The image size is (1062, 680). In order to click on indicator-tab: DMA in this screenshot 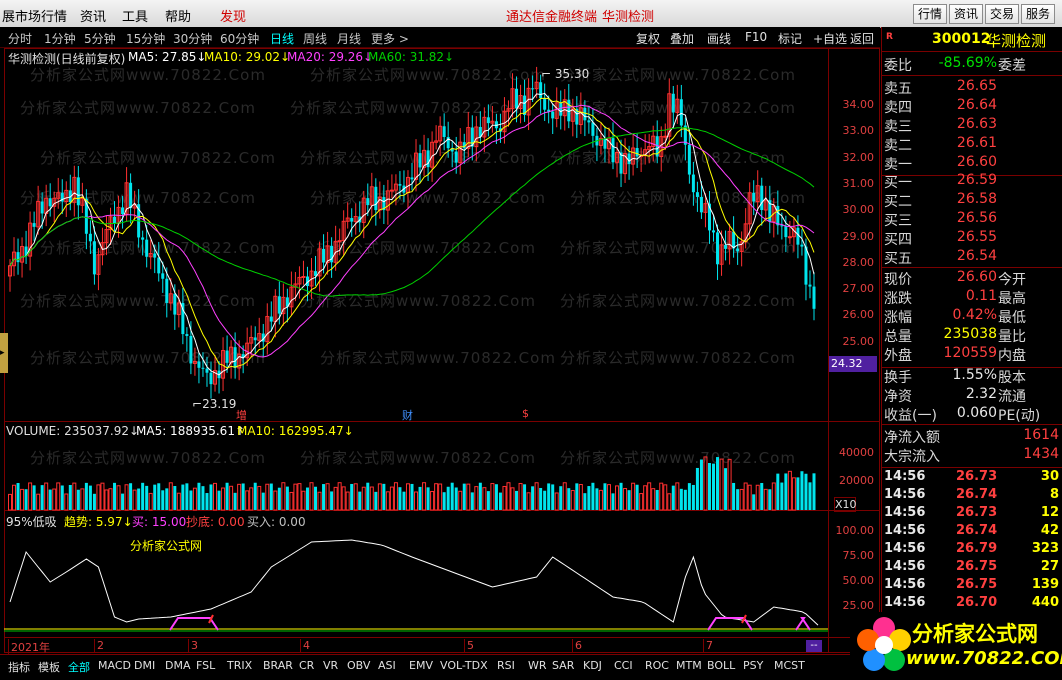, I will do `click(178, 665)`.